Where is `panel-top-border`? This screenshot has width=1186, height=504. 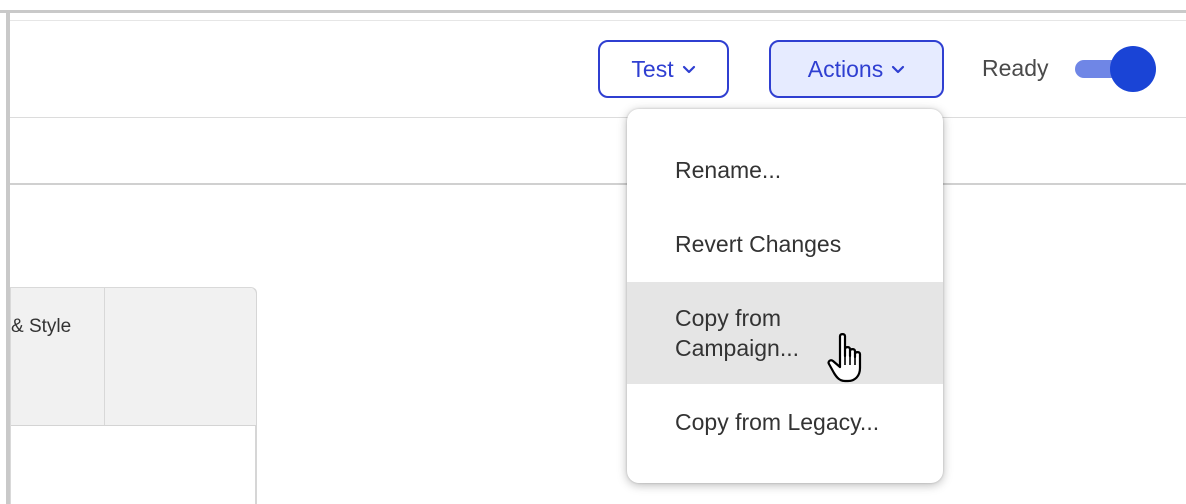 panel-top-border is located at coordinates (598, 20).